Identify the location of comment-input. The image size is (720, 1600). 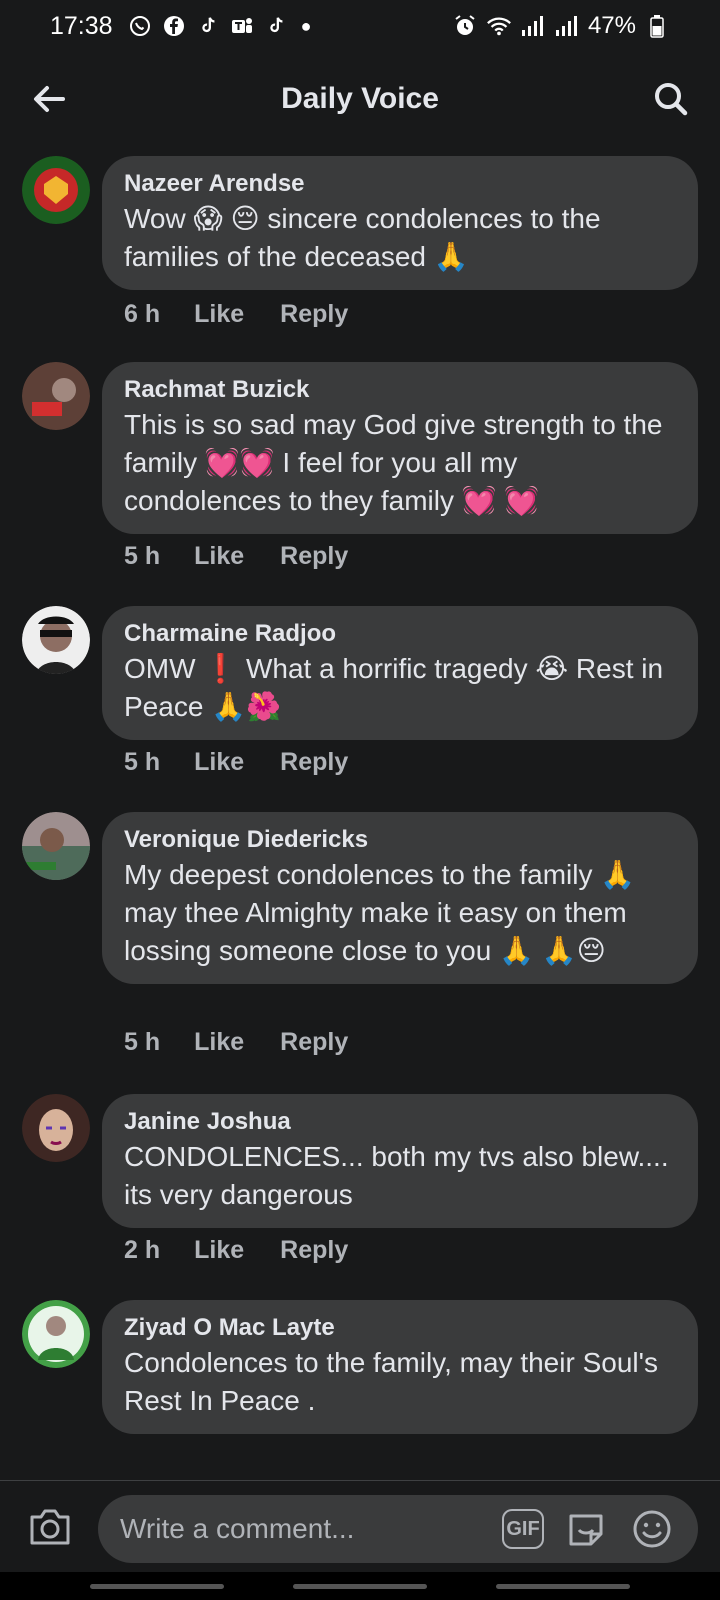
(300, 1529).